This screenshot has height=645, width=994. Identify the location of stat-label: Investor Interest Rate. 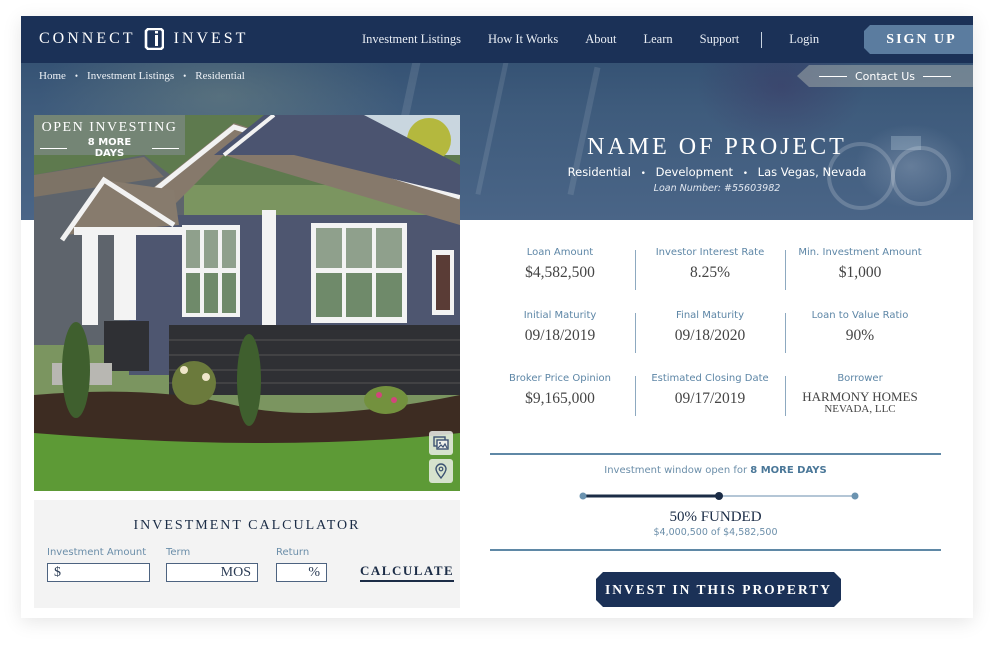
(710, 252).